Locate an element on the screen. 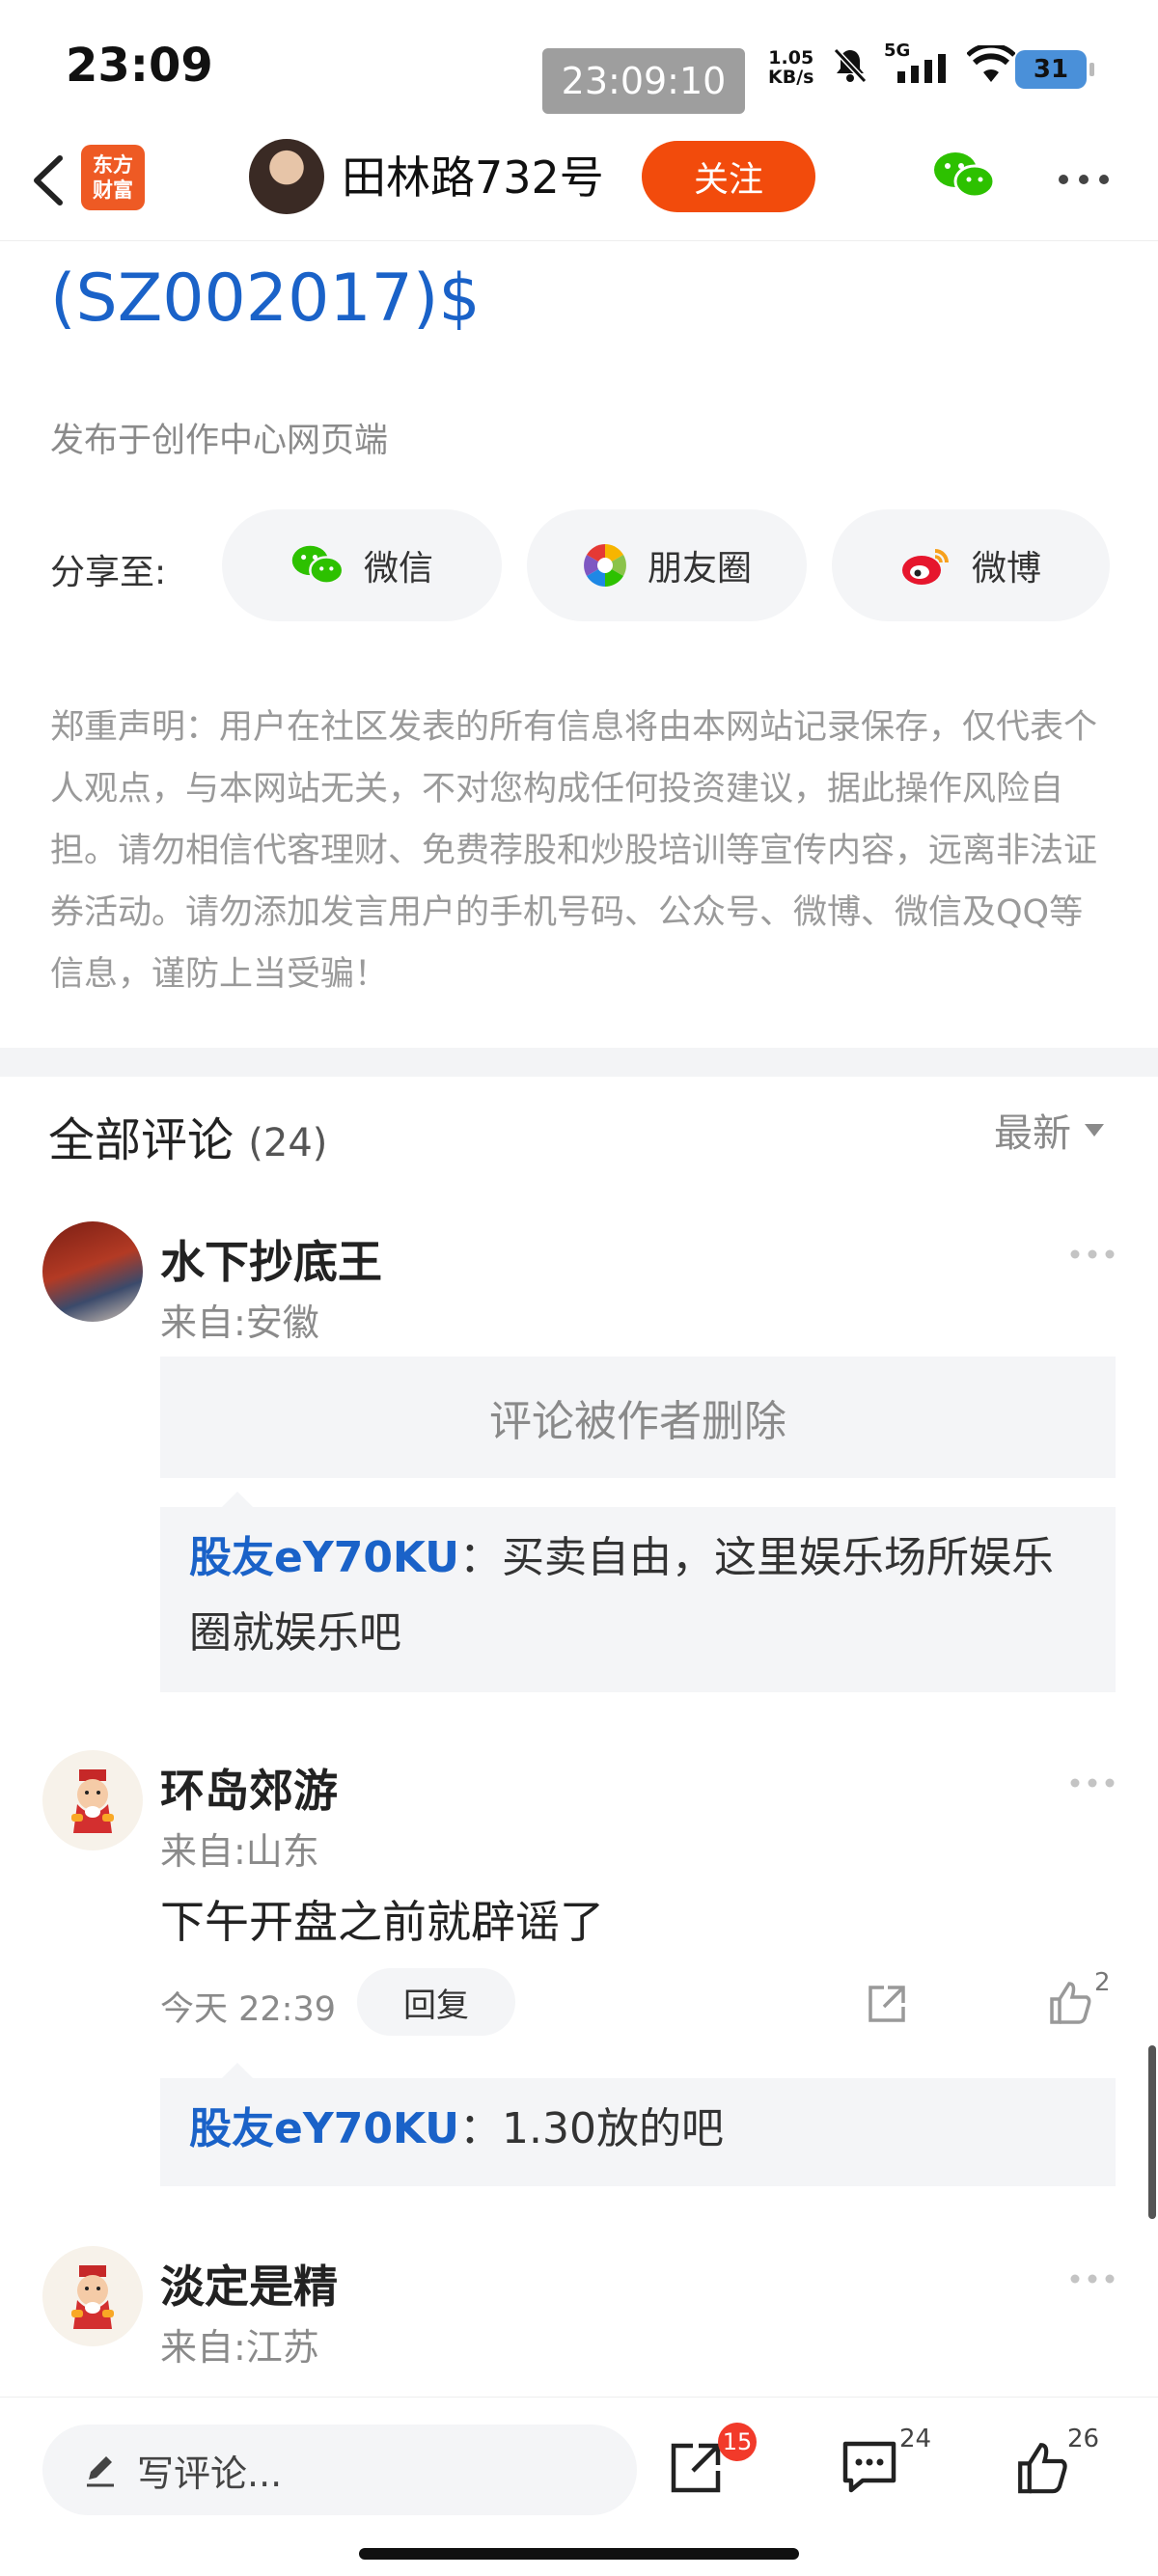 Image resolution: width=1158 pixels, height=2576 pixels. status-time: 23:09 is located at coordinates (139, 66).